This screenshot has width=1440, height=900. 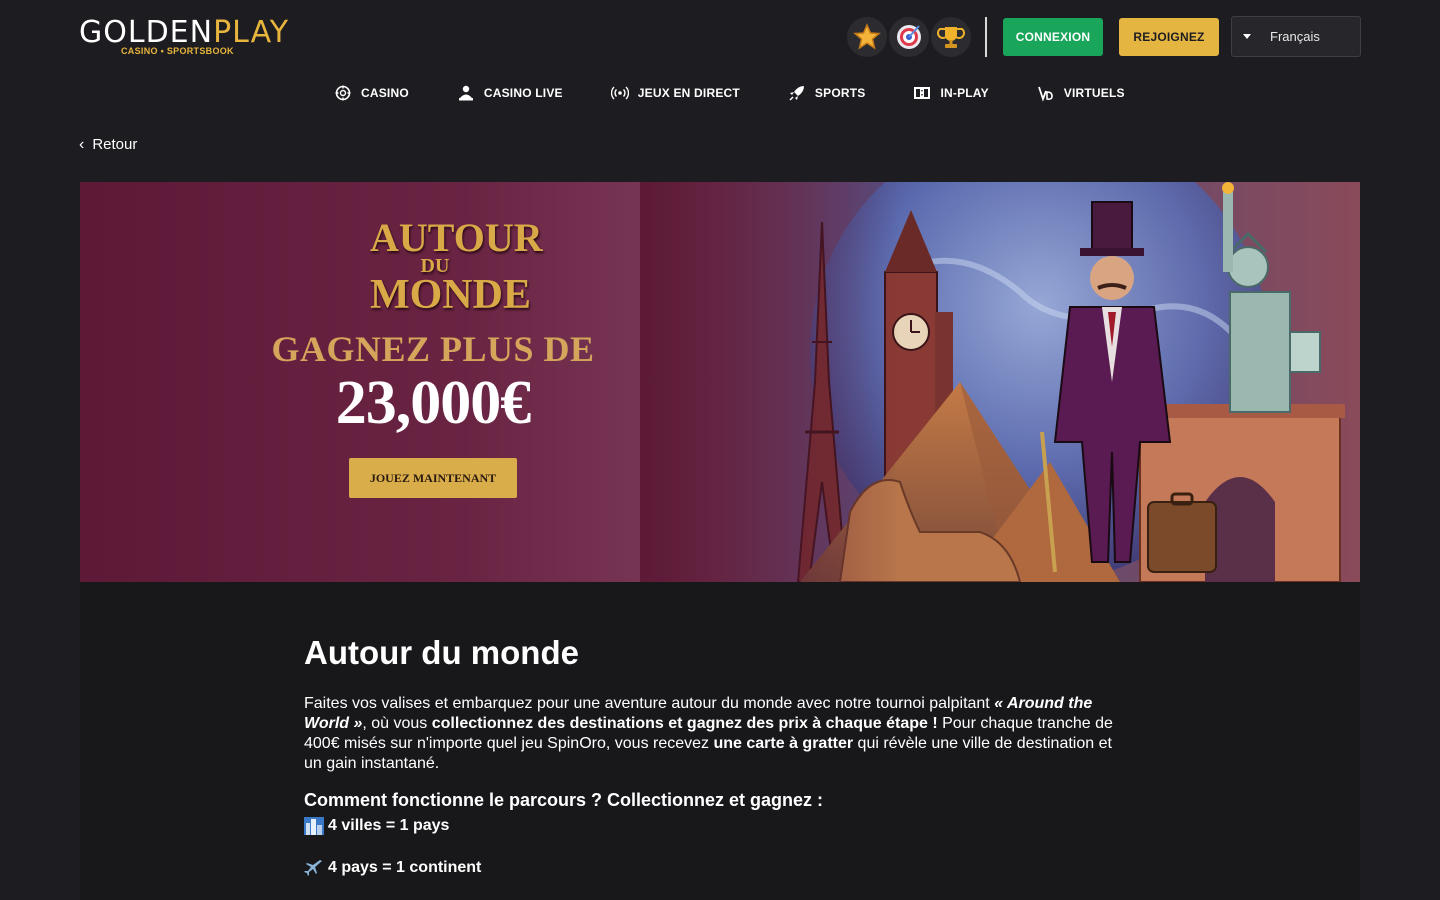 What do you see at coordinates (456, 237) in the screenshot?
I see `banner-title-line1: AUTOUR` at bounding box center [456, 237].